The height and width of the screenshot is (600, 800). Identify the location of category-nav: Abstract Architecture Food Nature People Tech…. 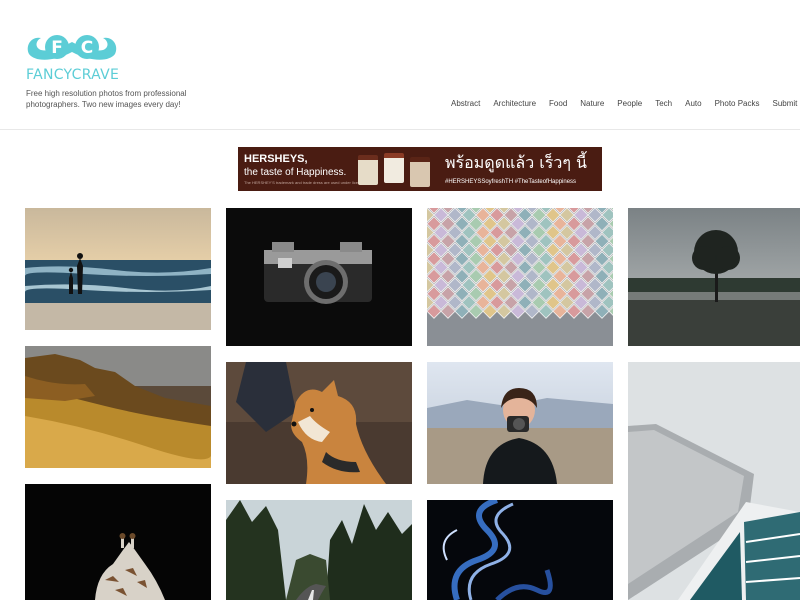
(625, 103).